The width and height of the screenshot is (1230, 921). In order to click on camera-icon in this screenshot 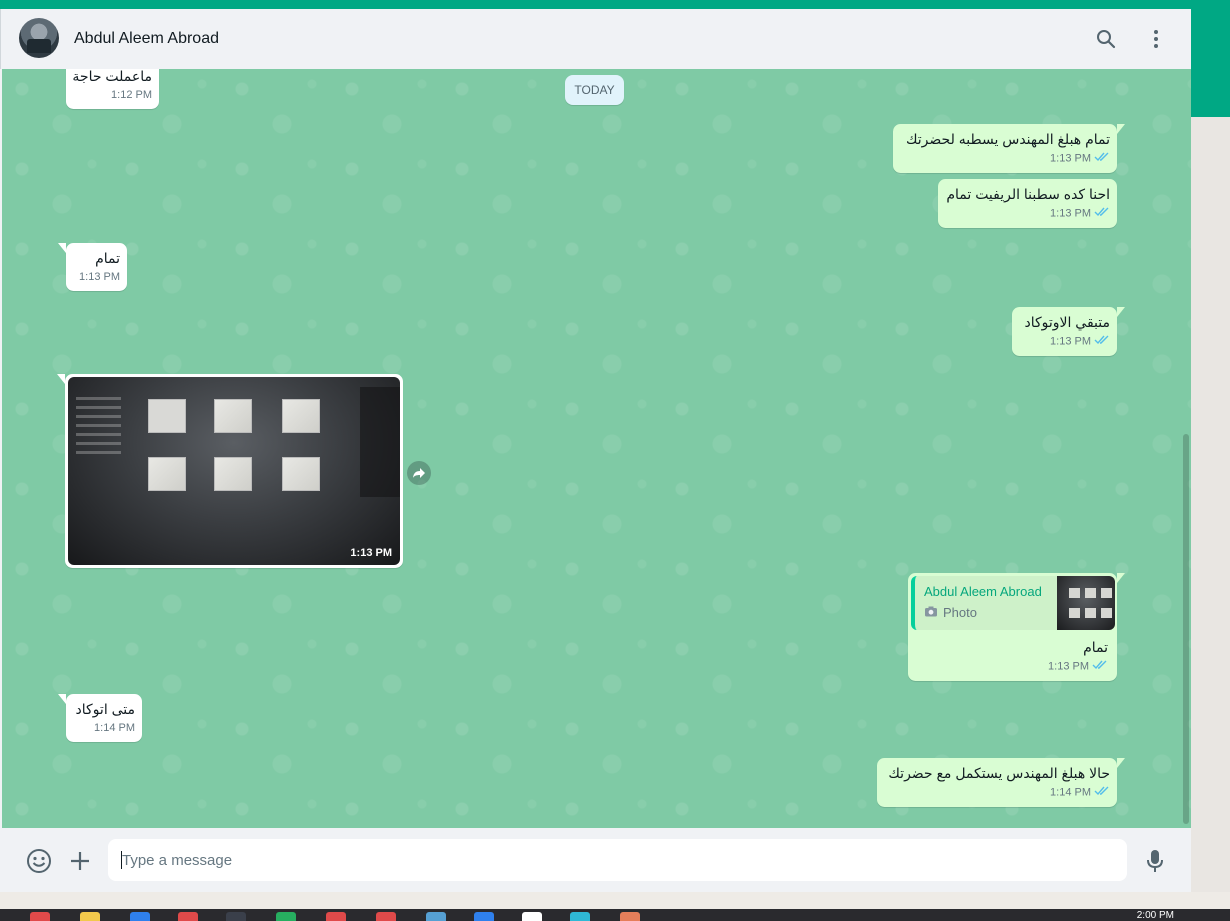, I will do `click(931, 612)`.